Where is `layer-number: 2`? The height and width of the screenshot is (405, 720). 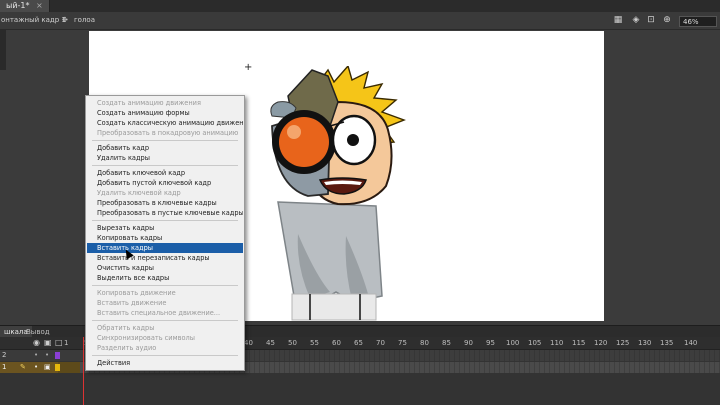 layer-number: 2 is located at coordinates (4, 355).